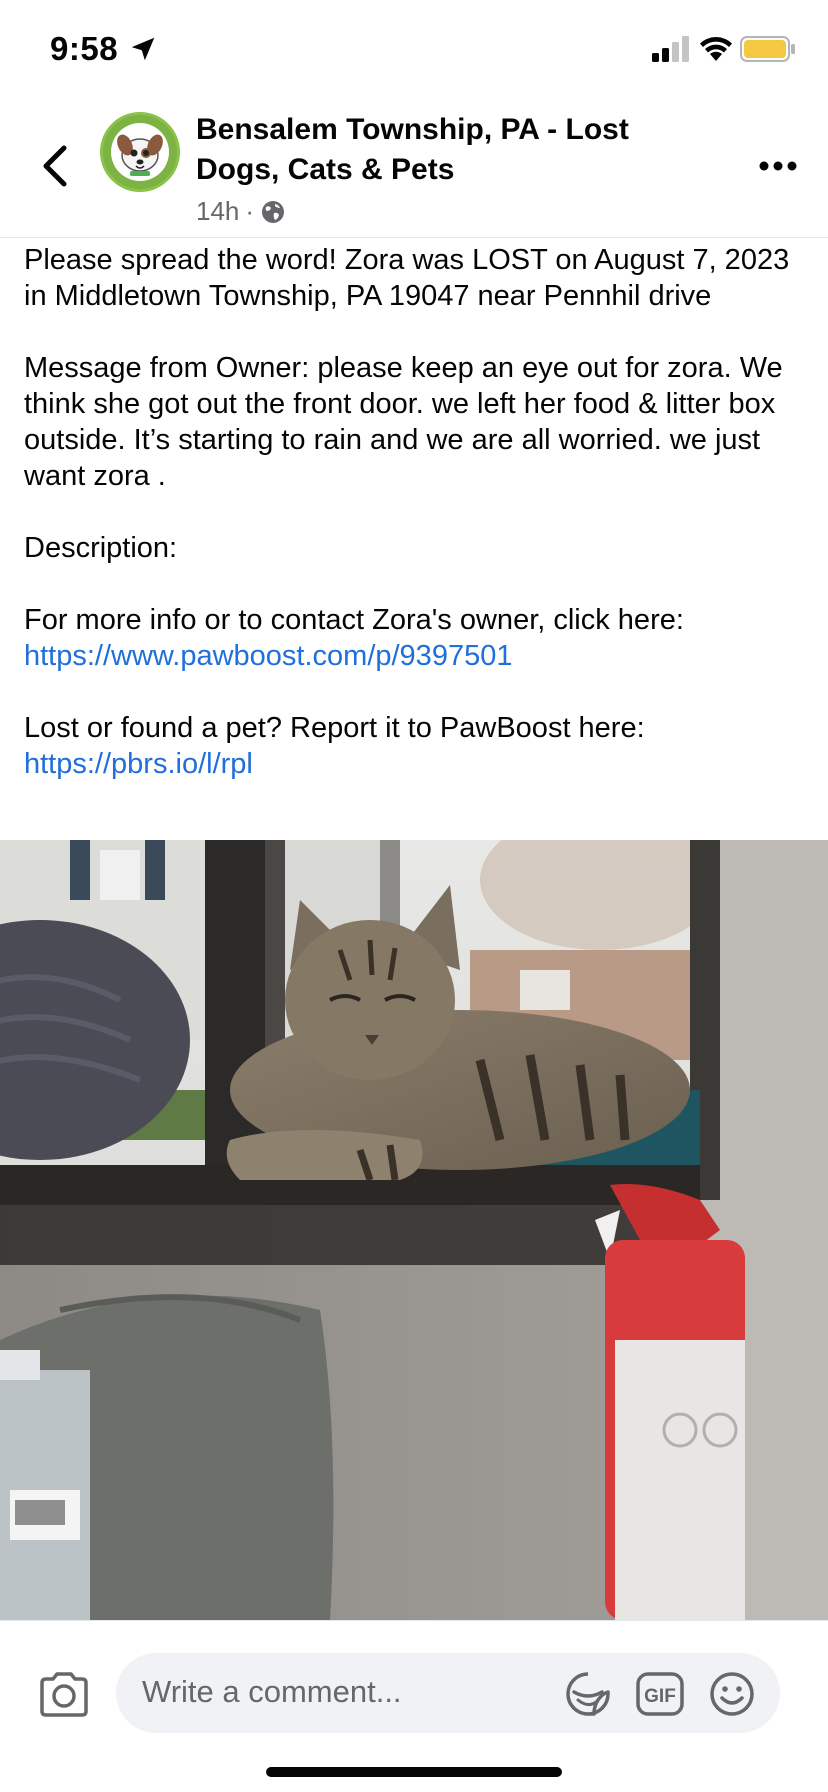  What do you see at coordinates (778, 166) in the screenshot?
I see `more-options-button` at bounding box center [778, 166].